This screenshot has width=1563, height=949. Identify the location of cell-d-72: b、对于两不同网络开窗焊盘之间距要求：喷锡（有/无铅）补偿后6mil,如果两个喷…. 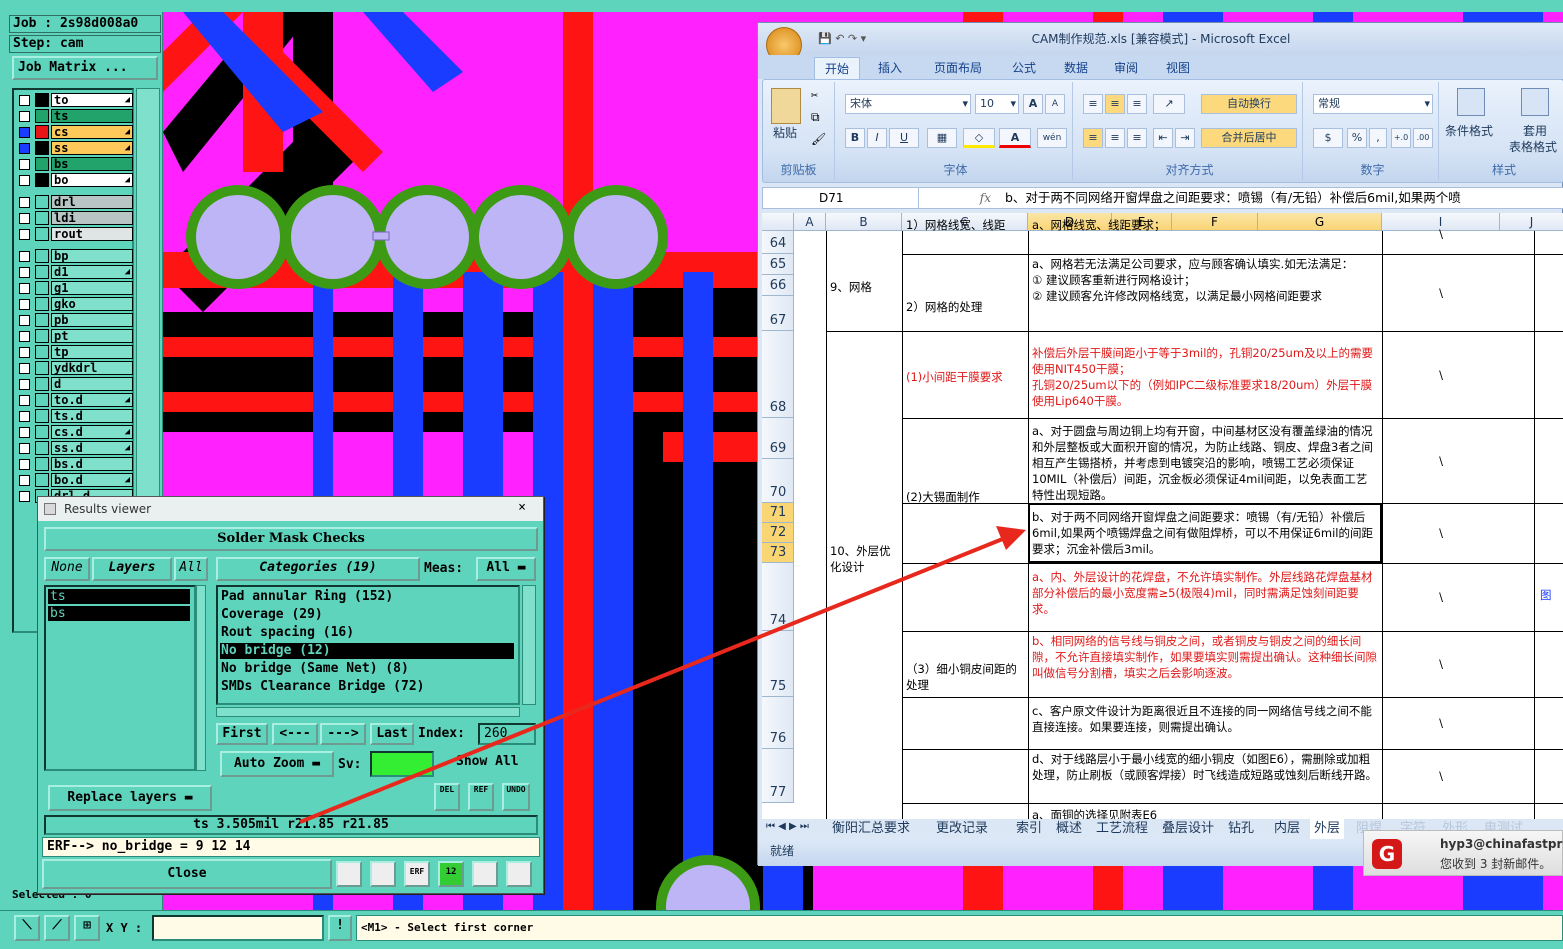
(1205, 536).